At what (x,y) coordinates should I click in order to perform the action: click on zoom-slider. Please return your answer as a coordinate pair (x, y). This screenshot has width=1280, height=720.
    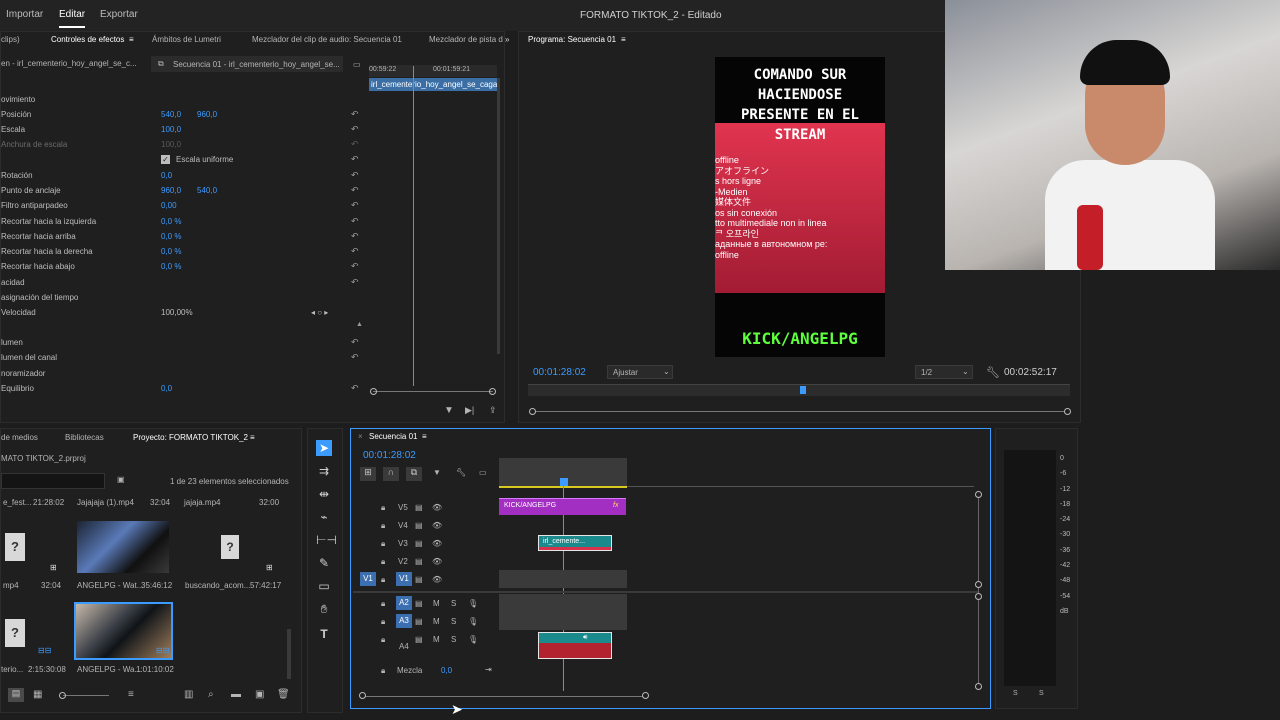
    Looking at the image, I should click on (86, 695).